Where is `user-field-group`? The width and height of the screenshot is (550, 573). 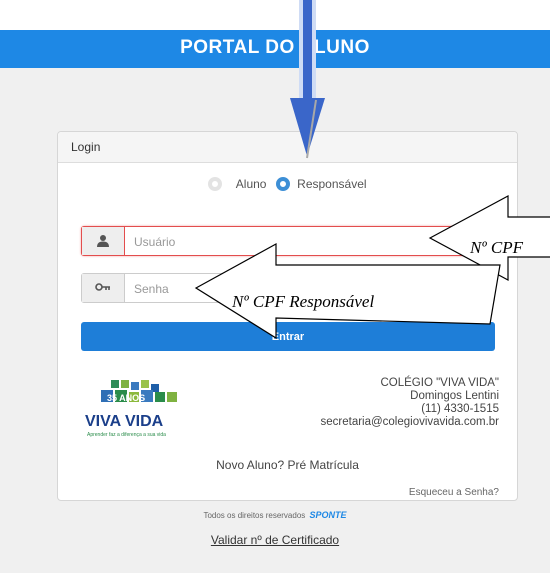
user-field-group is located at coordinates (288, 241).